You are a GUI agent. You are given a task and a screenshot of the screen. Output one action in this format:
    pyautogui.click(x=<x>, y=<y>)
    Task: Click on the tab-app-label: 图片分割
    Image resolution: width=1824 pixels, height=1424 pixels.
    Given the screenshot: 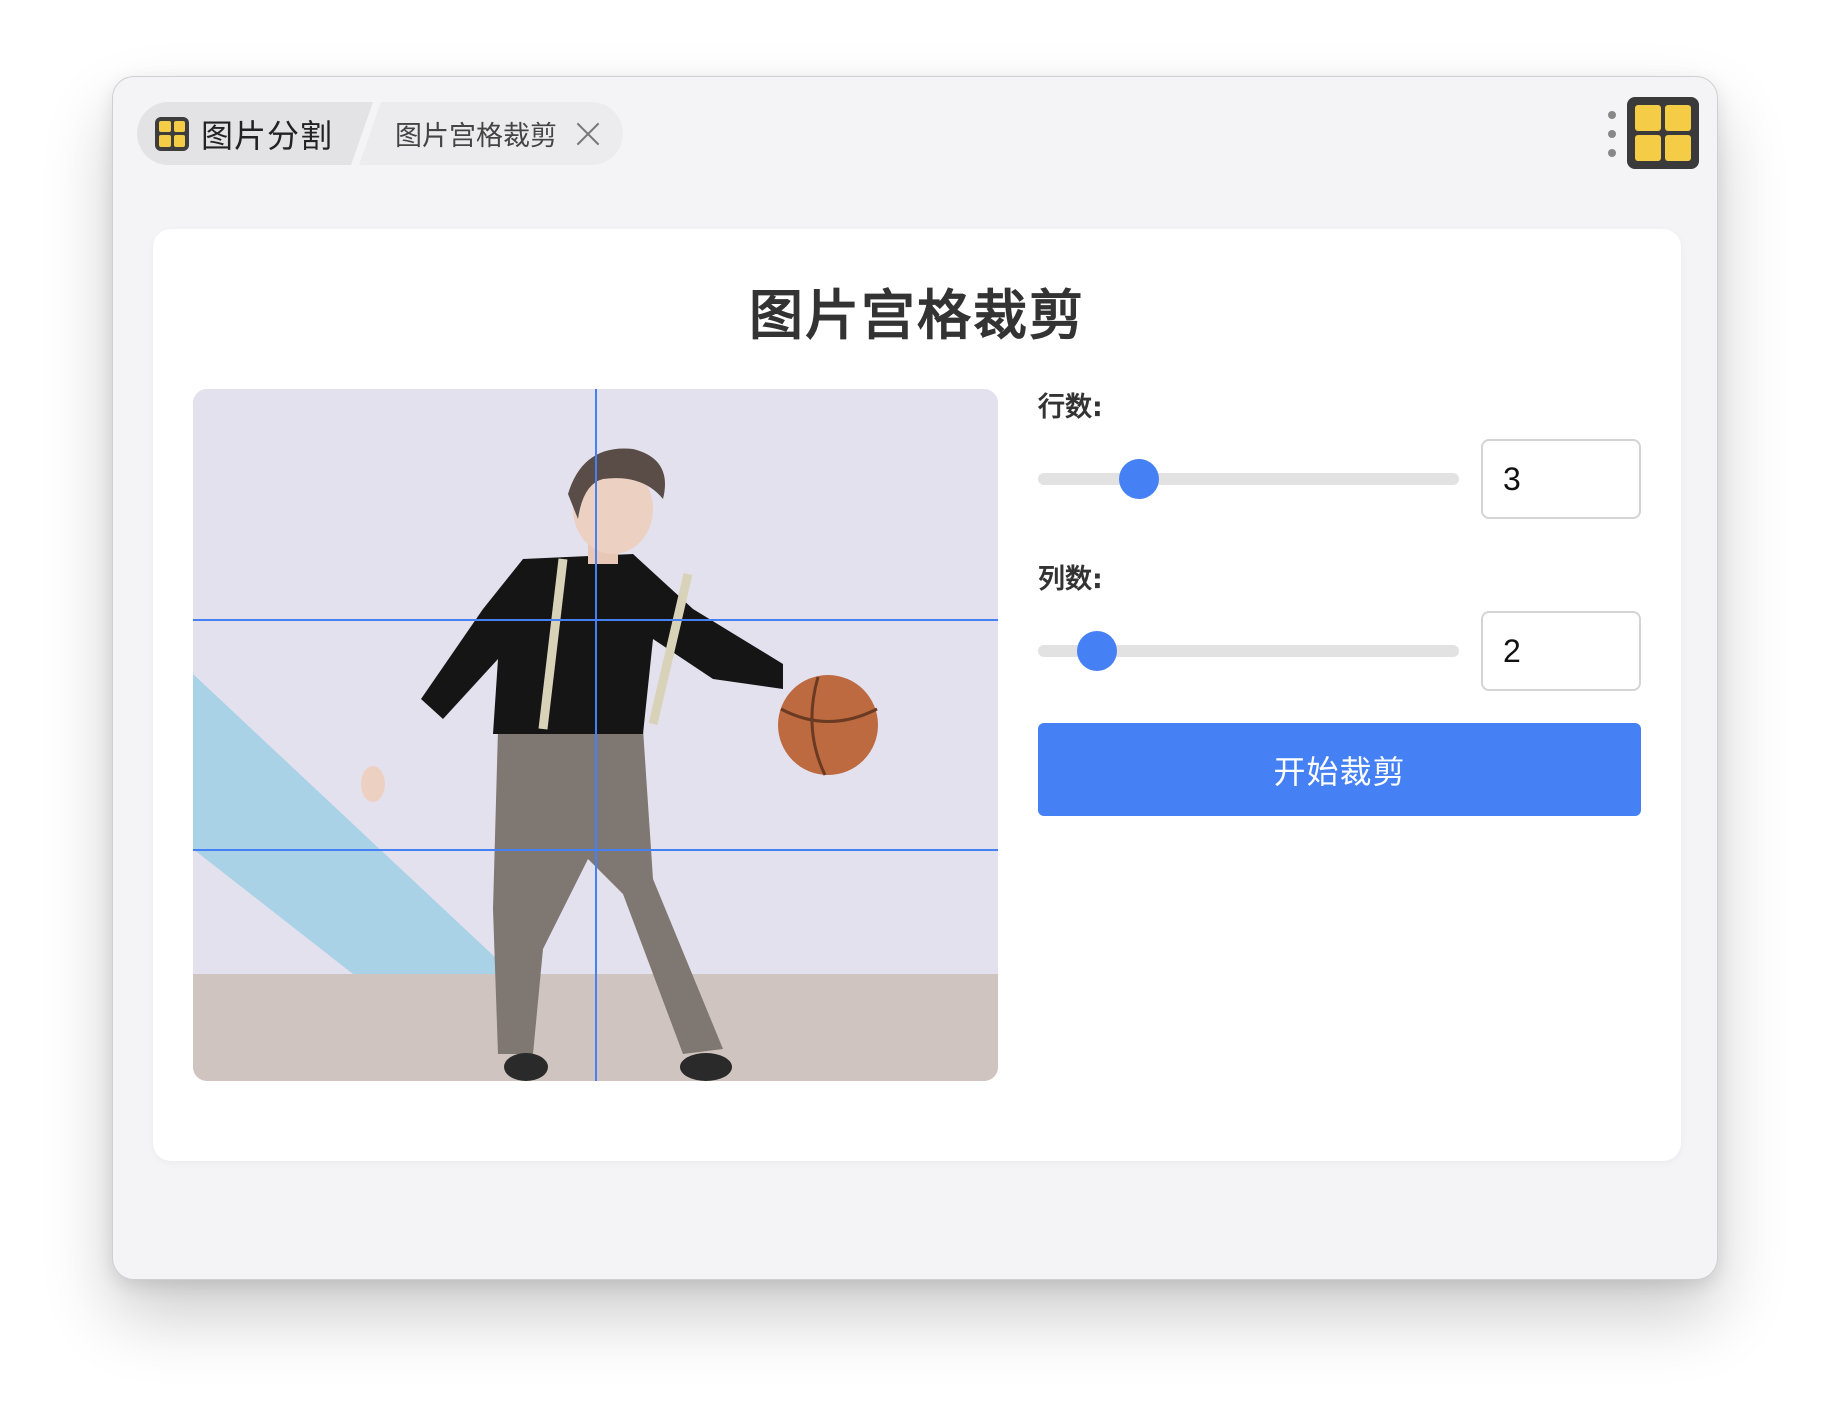 What is the action you would take?
    pyautogui.click(x=267, y=135)
    